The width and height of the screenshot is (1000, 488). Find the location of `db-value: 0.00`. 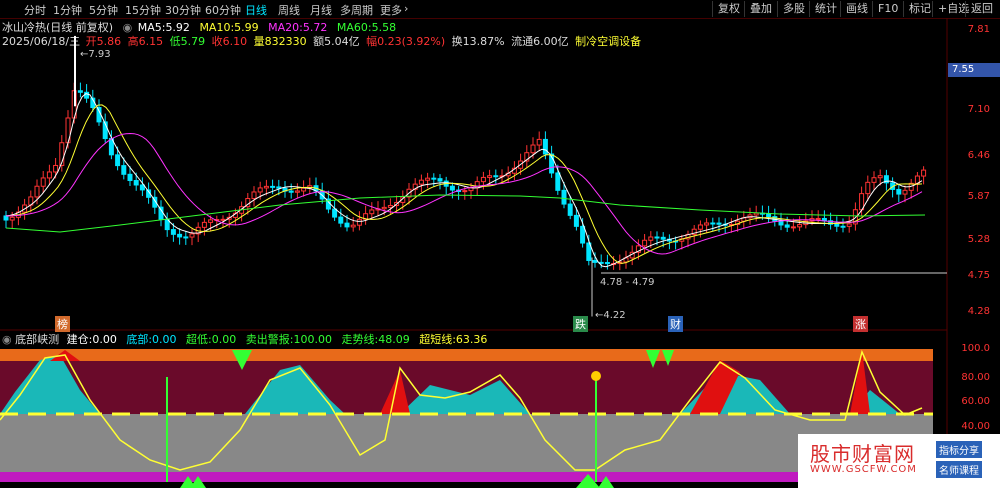

db-value: 0.00 is located at coordinates (164, 339).